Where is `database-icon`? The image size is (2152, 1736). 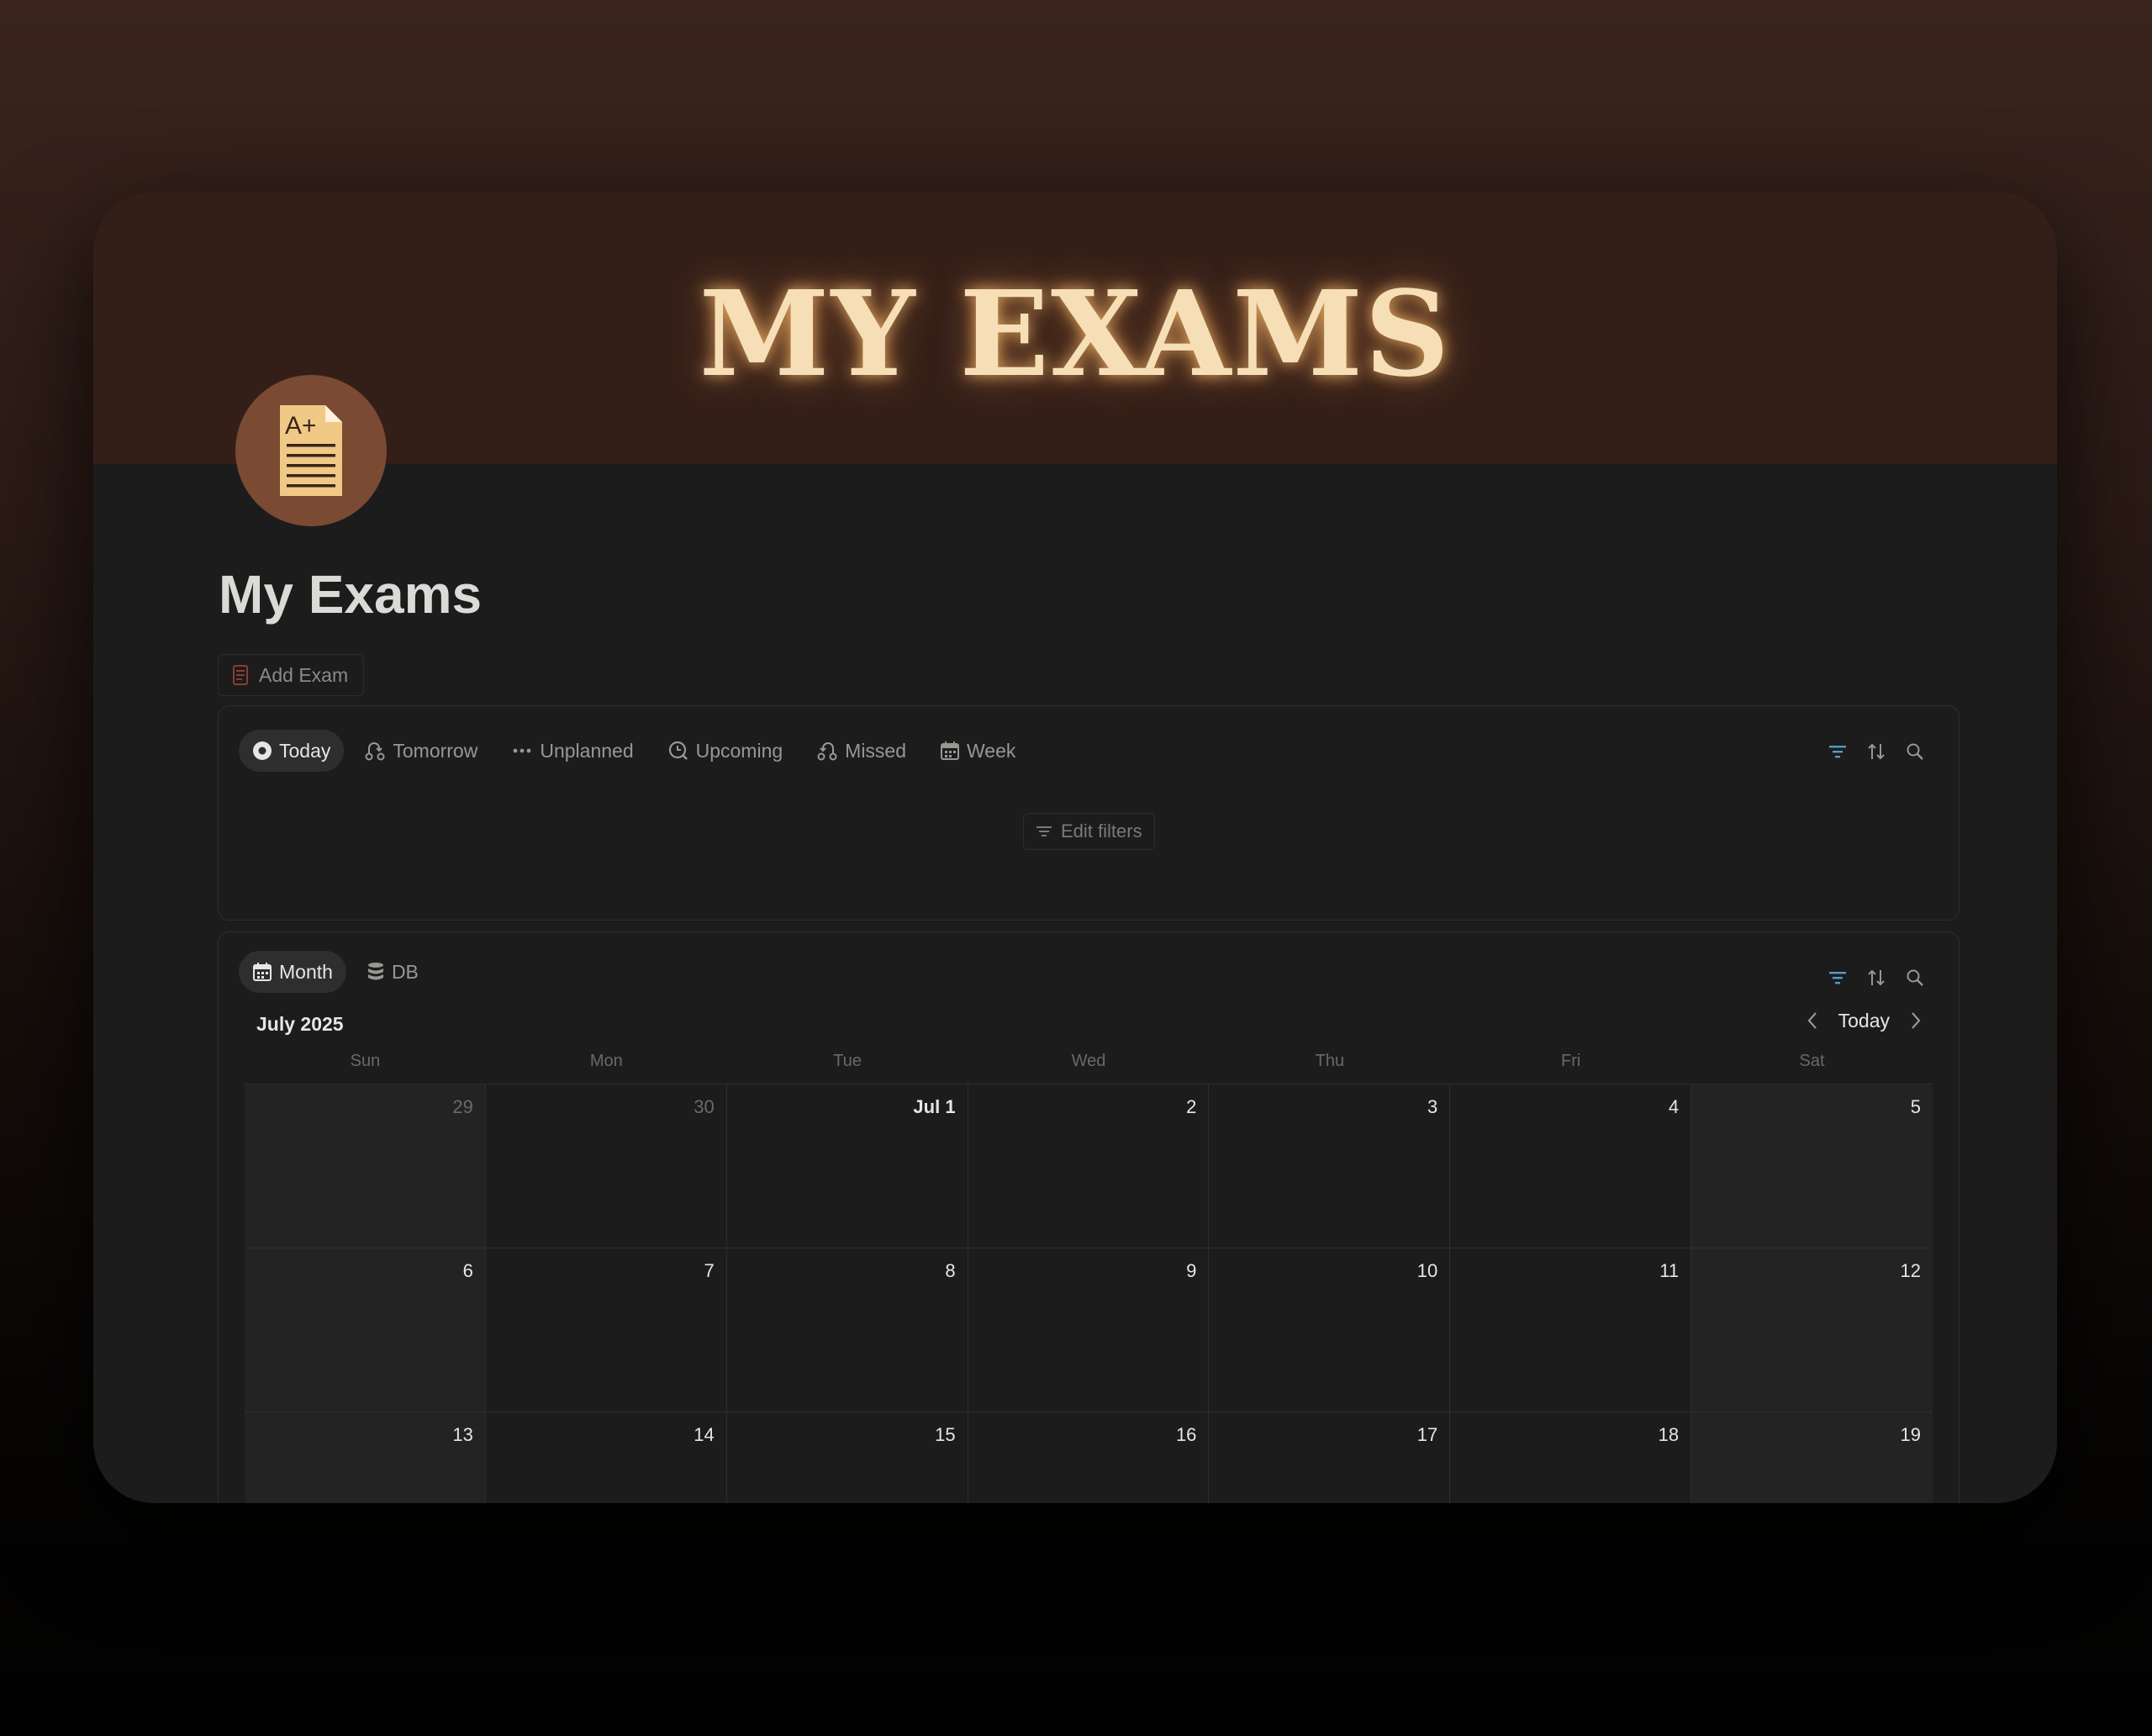
database-icon is located at coordinates (375, 971).